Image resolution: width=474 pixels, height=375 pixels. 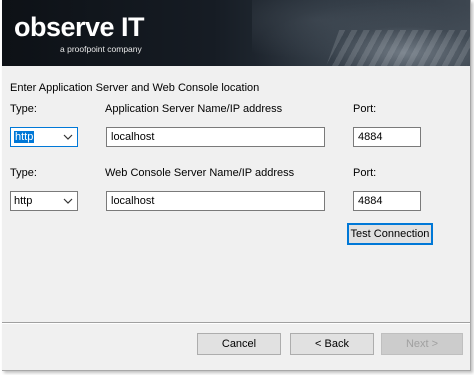 What do you see at coordinates (23, 201) in the screenshot?
I see `web-type-value: http` at bounding box center [23, 201].